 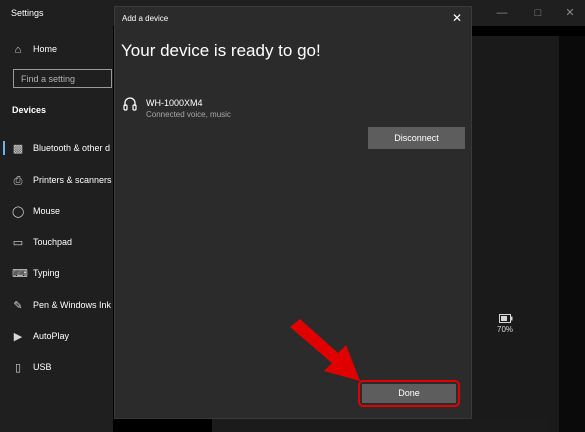 I want to click on nav-label: Bluetooth & other d, so click(x=72, y=148).